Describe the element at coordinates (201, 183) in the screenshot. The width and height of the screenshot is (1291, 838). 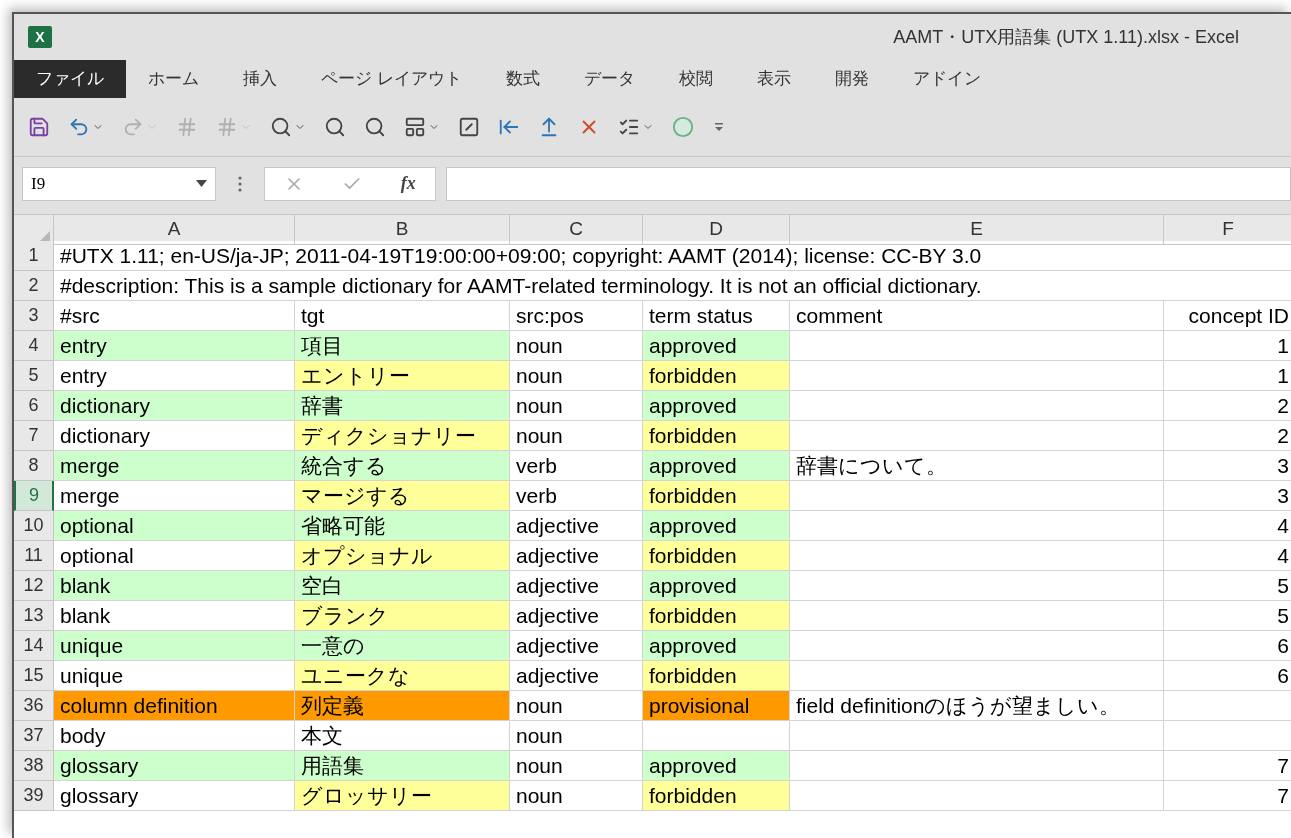
I see `dropdown-icon` at that location.